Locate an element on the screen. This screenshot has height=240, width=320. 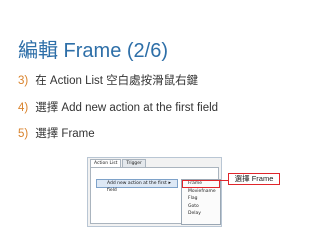
context-menu-item-add-new-action: Add new action at the first field ▸ is located at coordinates (137, 186).